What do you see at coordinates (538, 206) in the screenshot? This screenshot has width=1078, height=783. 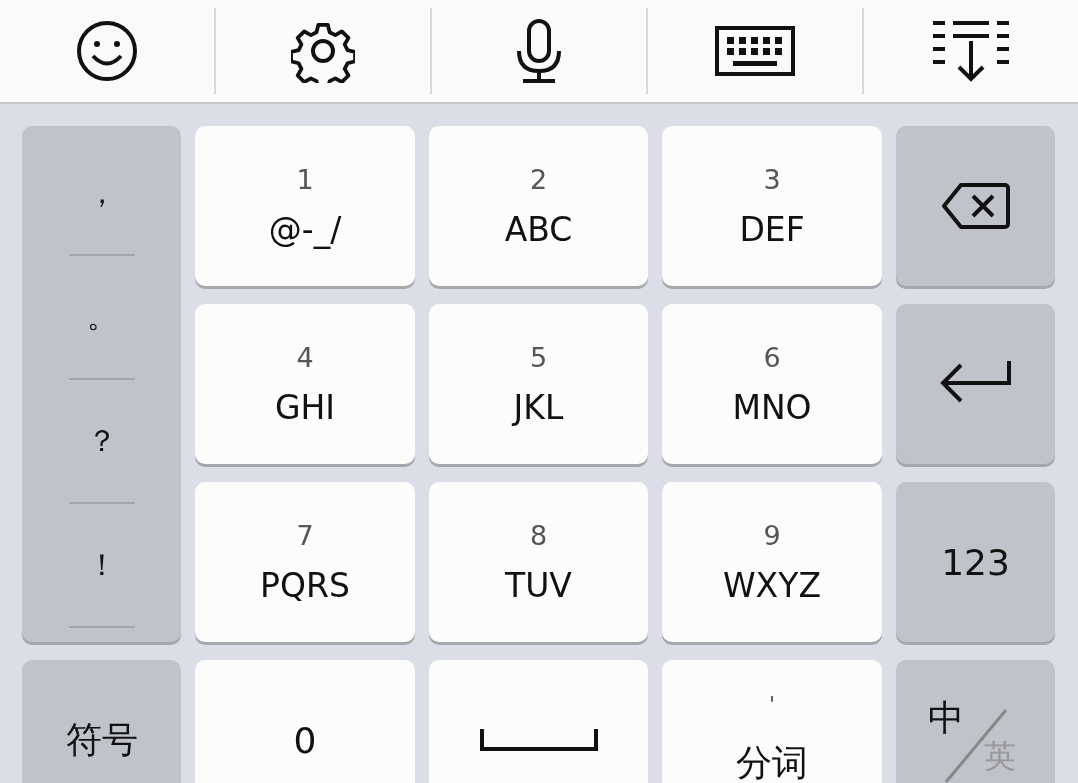 I see `digit-key: 2 ABC` at bounding box center [538, 206].